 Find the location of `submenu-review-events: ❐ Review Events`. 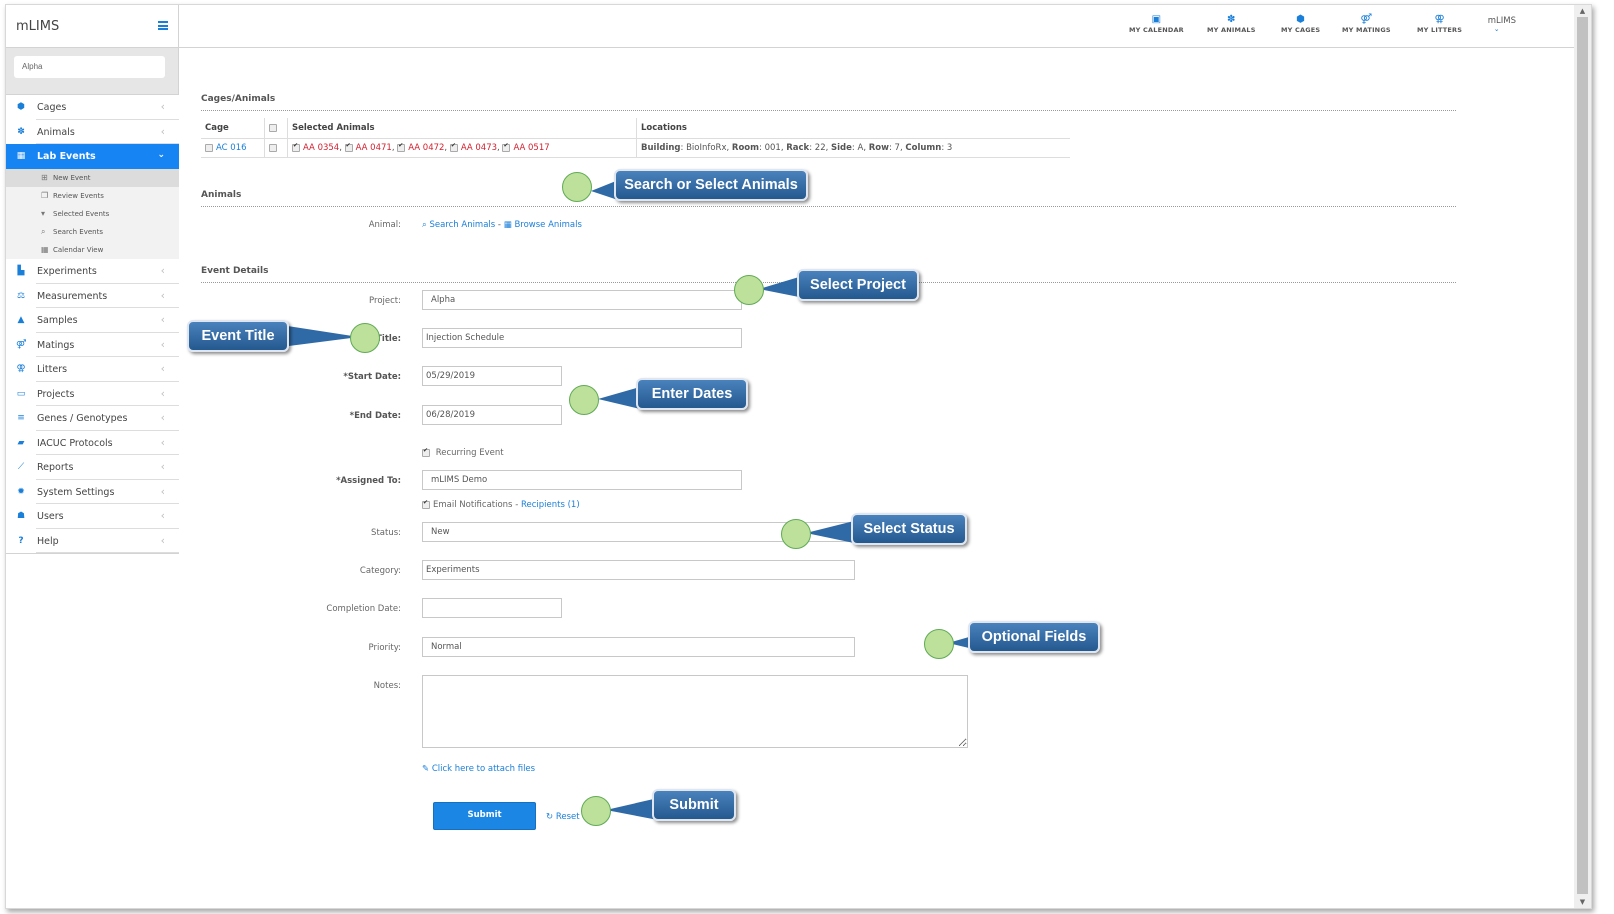

submenu-review-events: ❐ Review Events is located at coordinates (92, 196).